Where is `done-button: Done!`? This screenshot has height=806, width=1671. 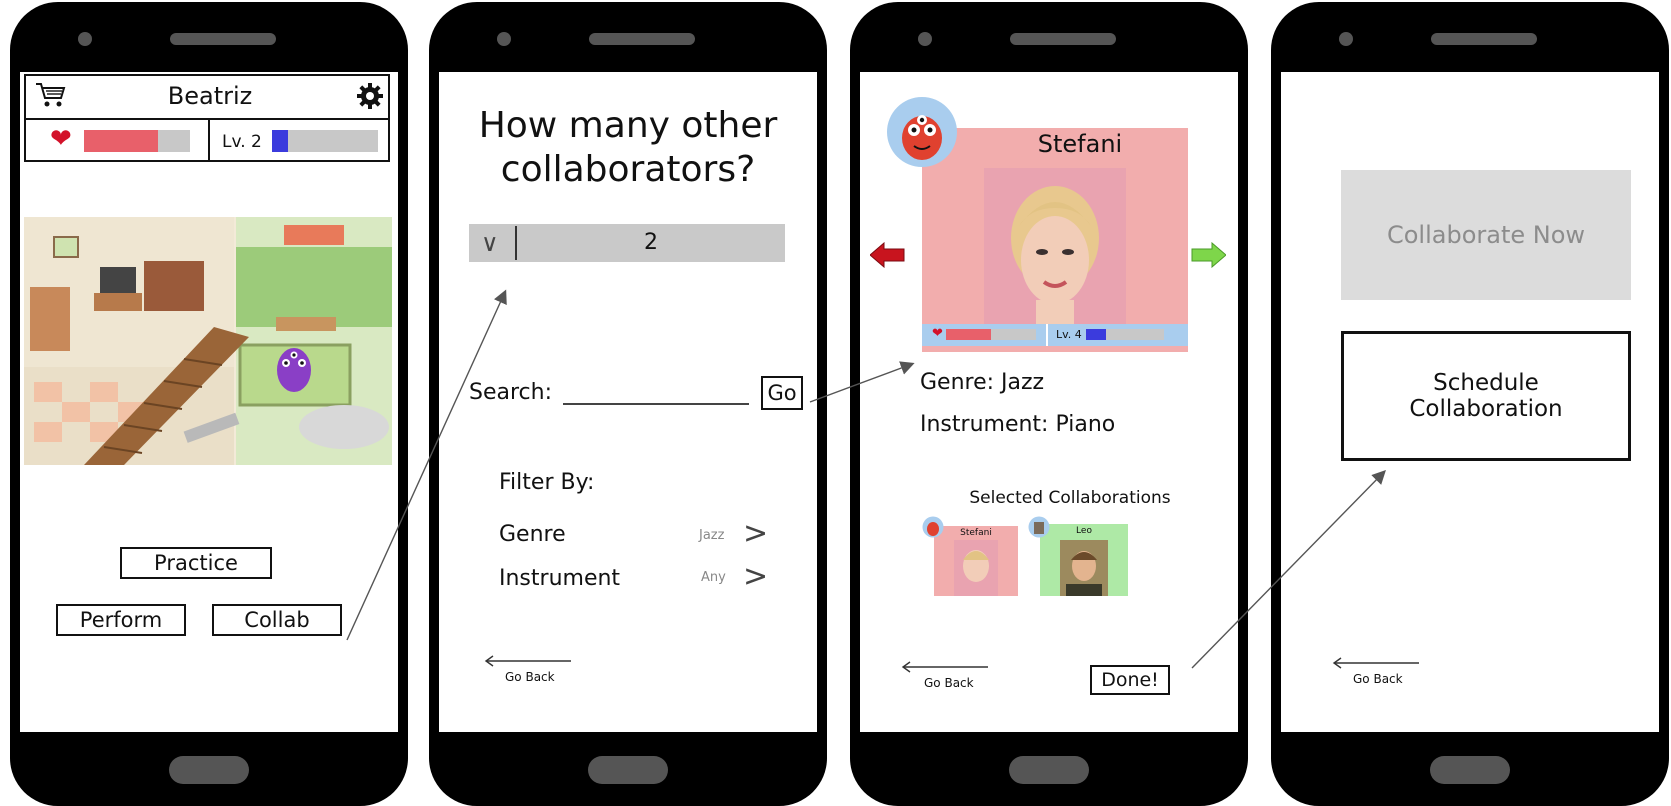
done-button: Done! is located at coordinates (1130, 680).